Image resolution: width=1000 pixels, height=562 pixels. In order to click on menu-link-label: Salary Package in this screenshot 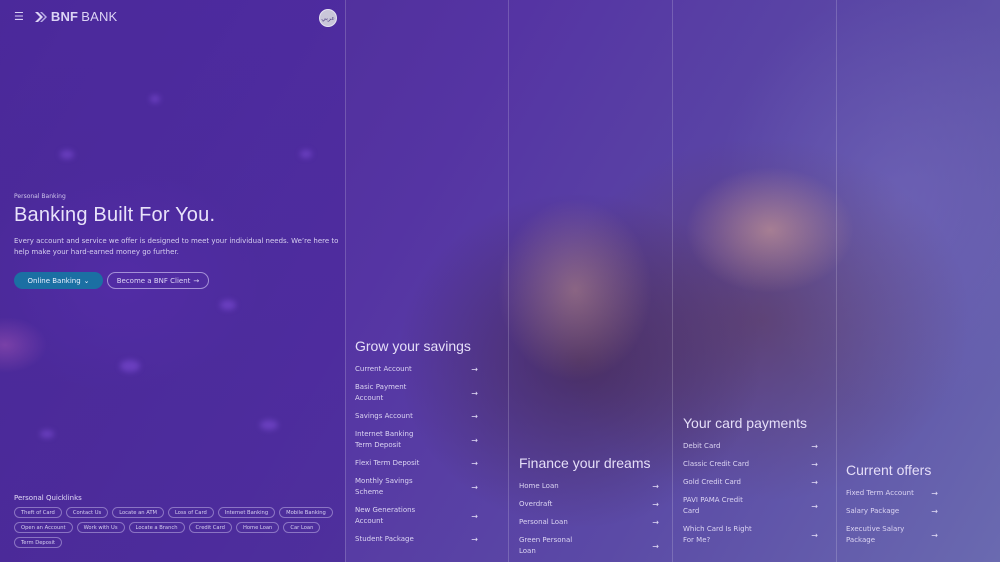, I will do `click(873, 511)`.